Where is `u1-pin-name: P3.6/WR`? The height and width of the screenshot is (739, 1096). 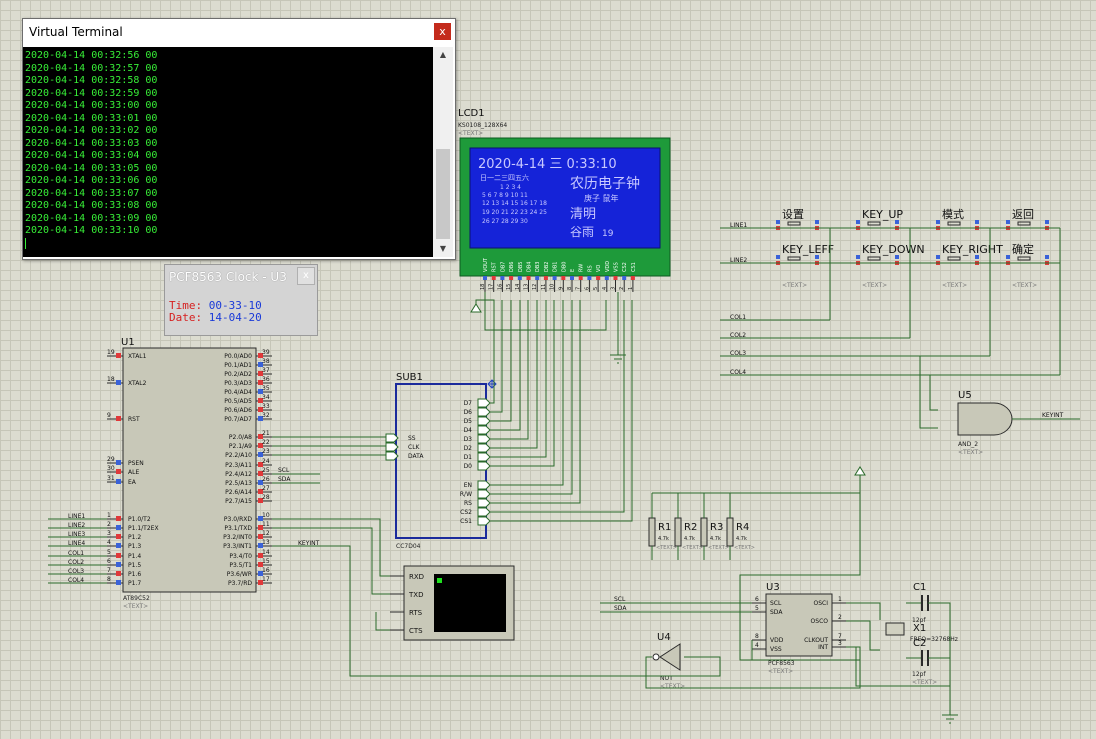
u1-pin-name: P3.6/WR is located at coordinates (239, 574).